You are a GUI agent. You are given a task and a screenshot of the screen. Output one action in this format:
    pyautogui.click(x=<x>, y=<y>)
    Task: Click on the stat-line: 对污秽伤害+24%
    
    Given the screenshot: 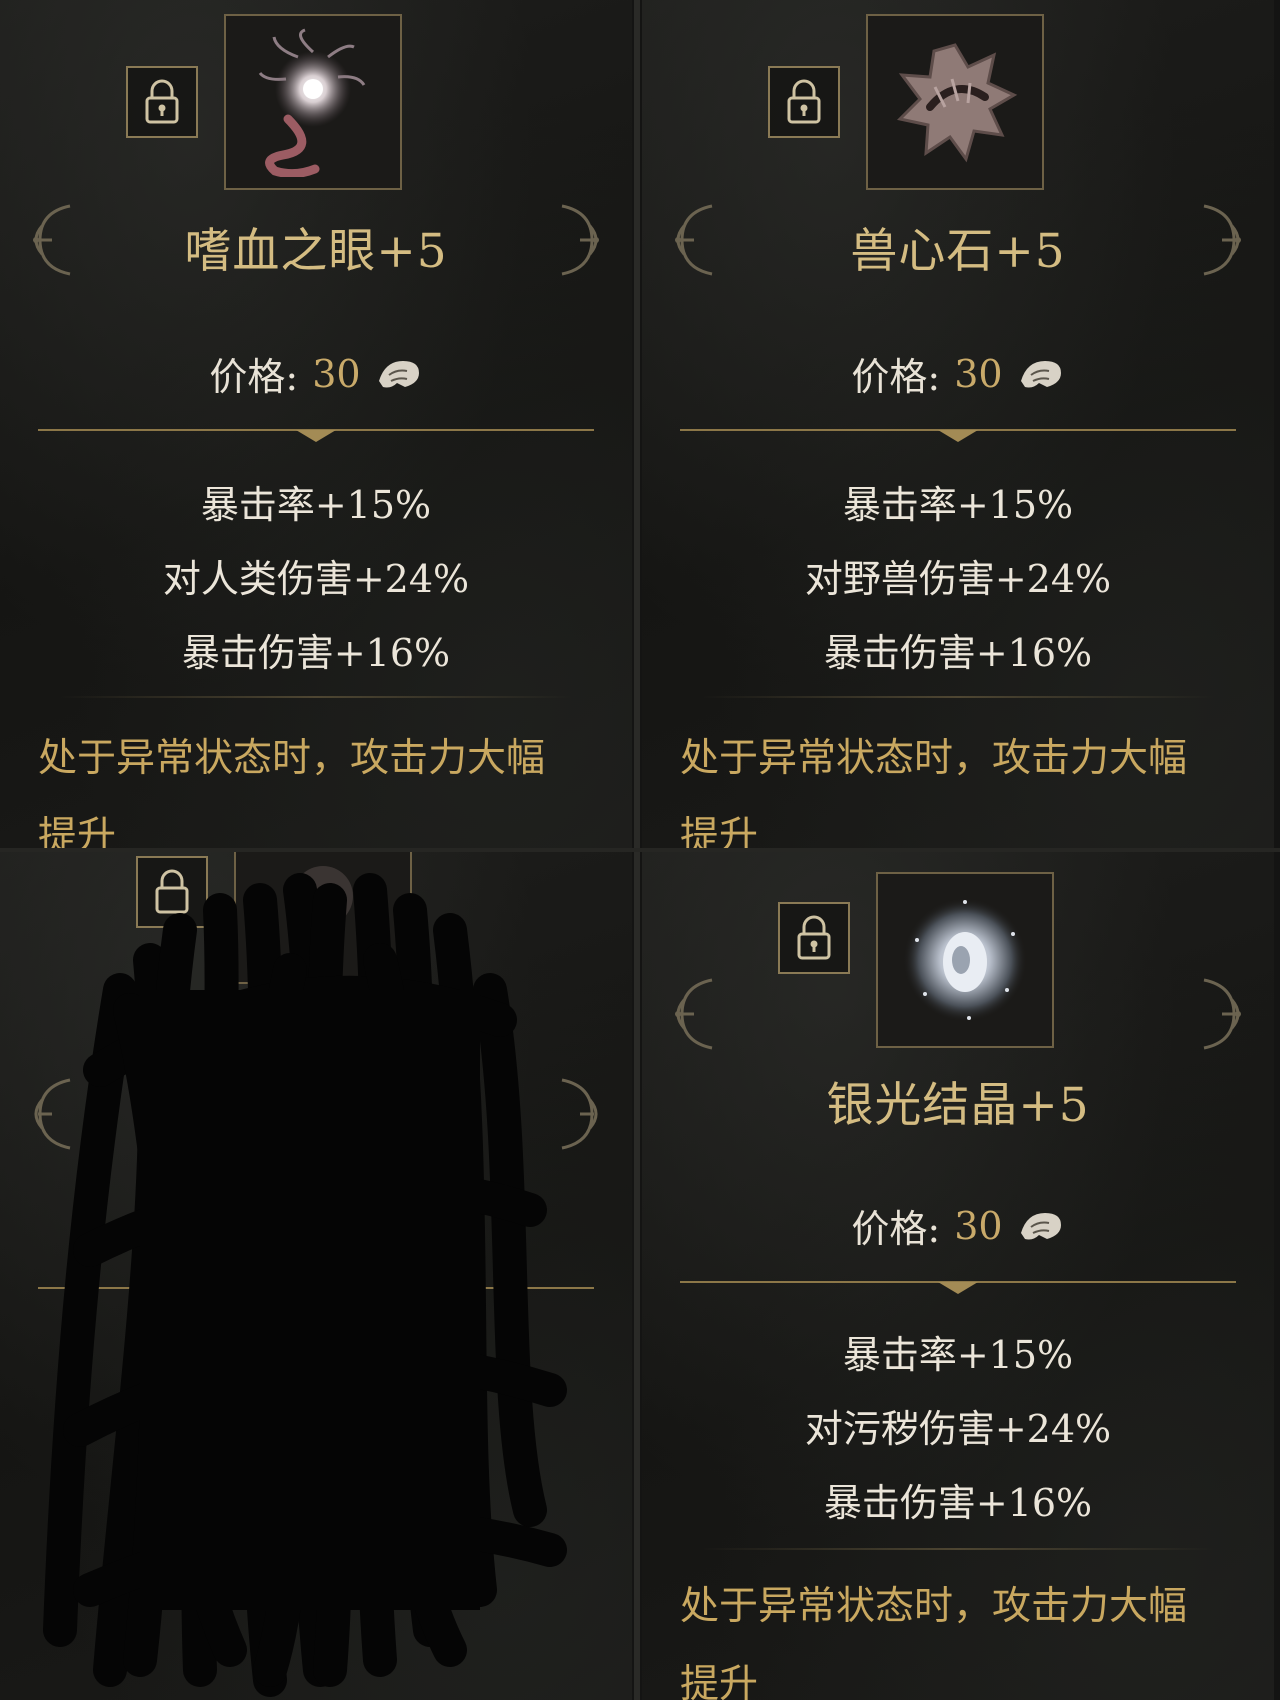 What is the action you would take?
    pyautogui.click(x=958, y=1429)
    